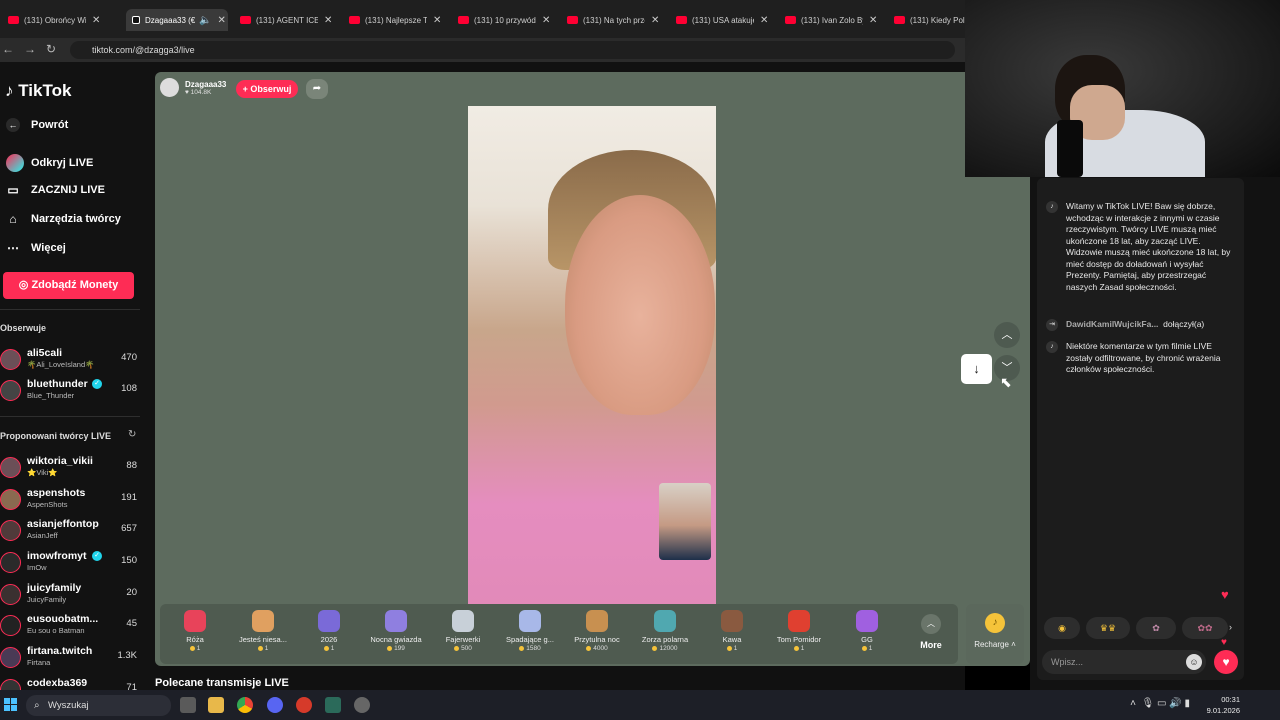 The width and height of the screenshot is (1280, 720). Describe the element at coordinates (30, 49) in the screenshot. I see `forward-icon: →` at that location.